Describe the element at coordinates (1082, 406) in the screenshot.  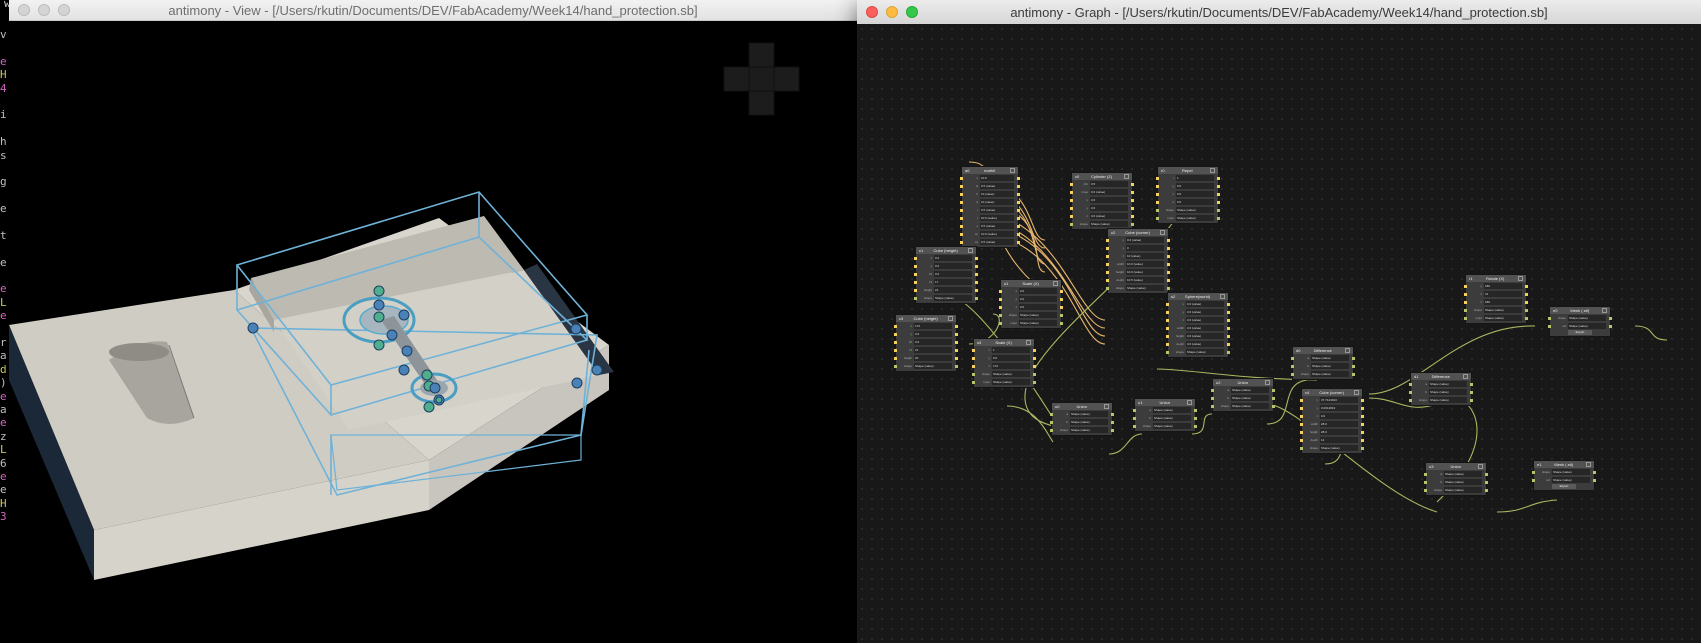
I see `node-header: u0 Union` at that location.